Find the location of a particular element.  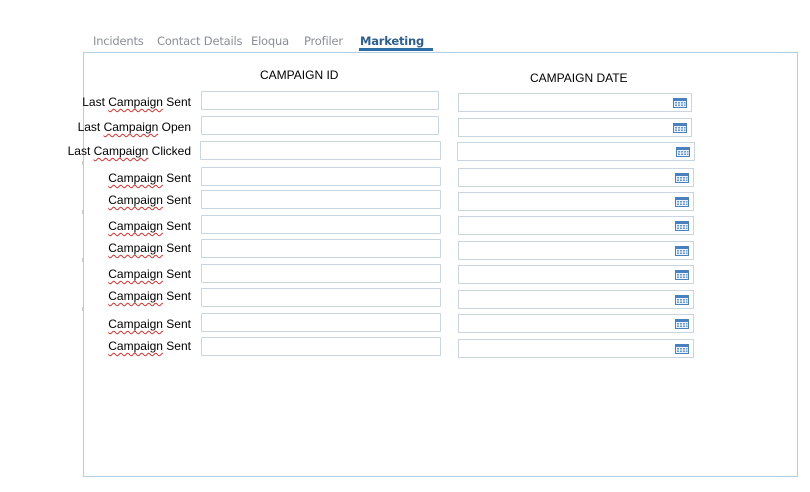

campaign-id-header: CAMPAIGN ID is located at coordinates (299, 75).